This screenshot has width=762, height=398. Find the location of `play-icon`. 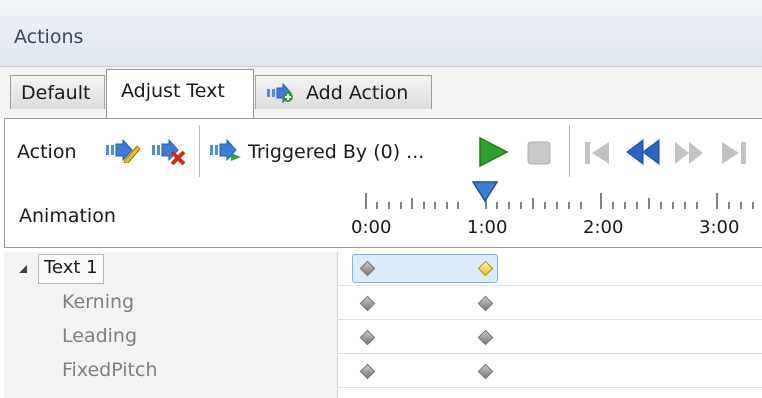

play-icon is located at coordinates (493, 152).